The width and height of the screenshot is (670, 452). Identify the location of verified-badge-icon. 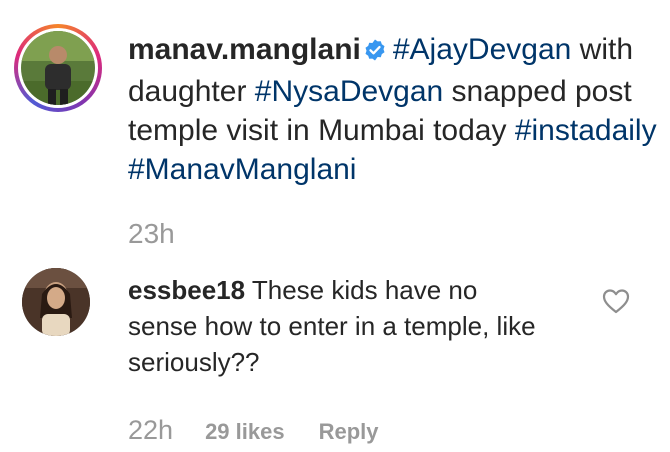
(375, 52).